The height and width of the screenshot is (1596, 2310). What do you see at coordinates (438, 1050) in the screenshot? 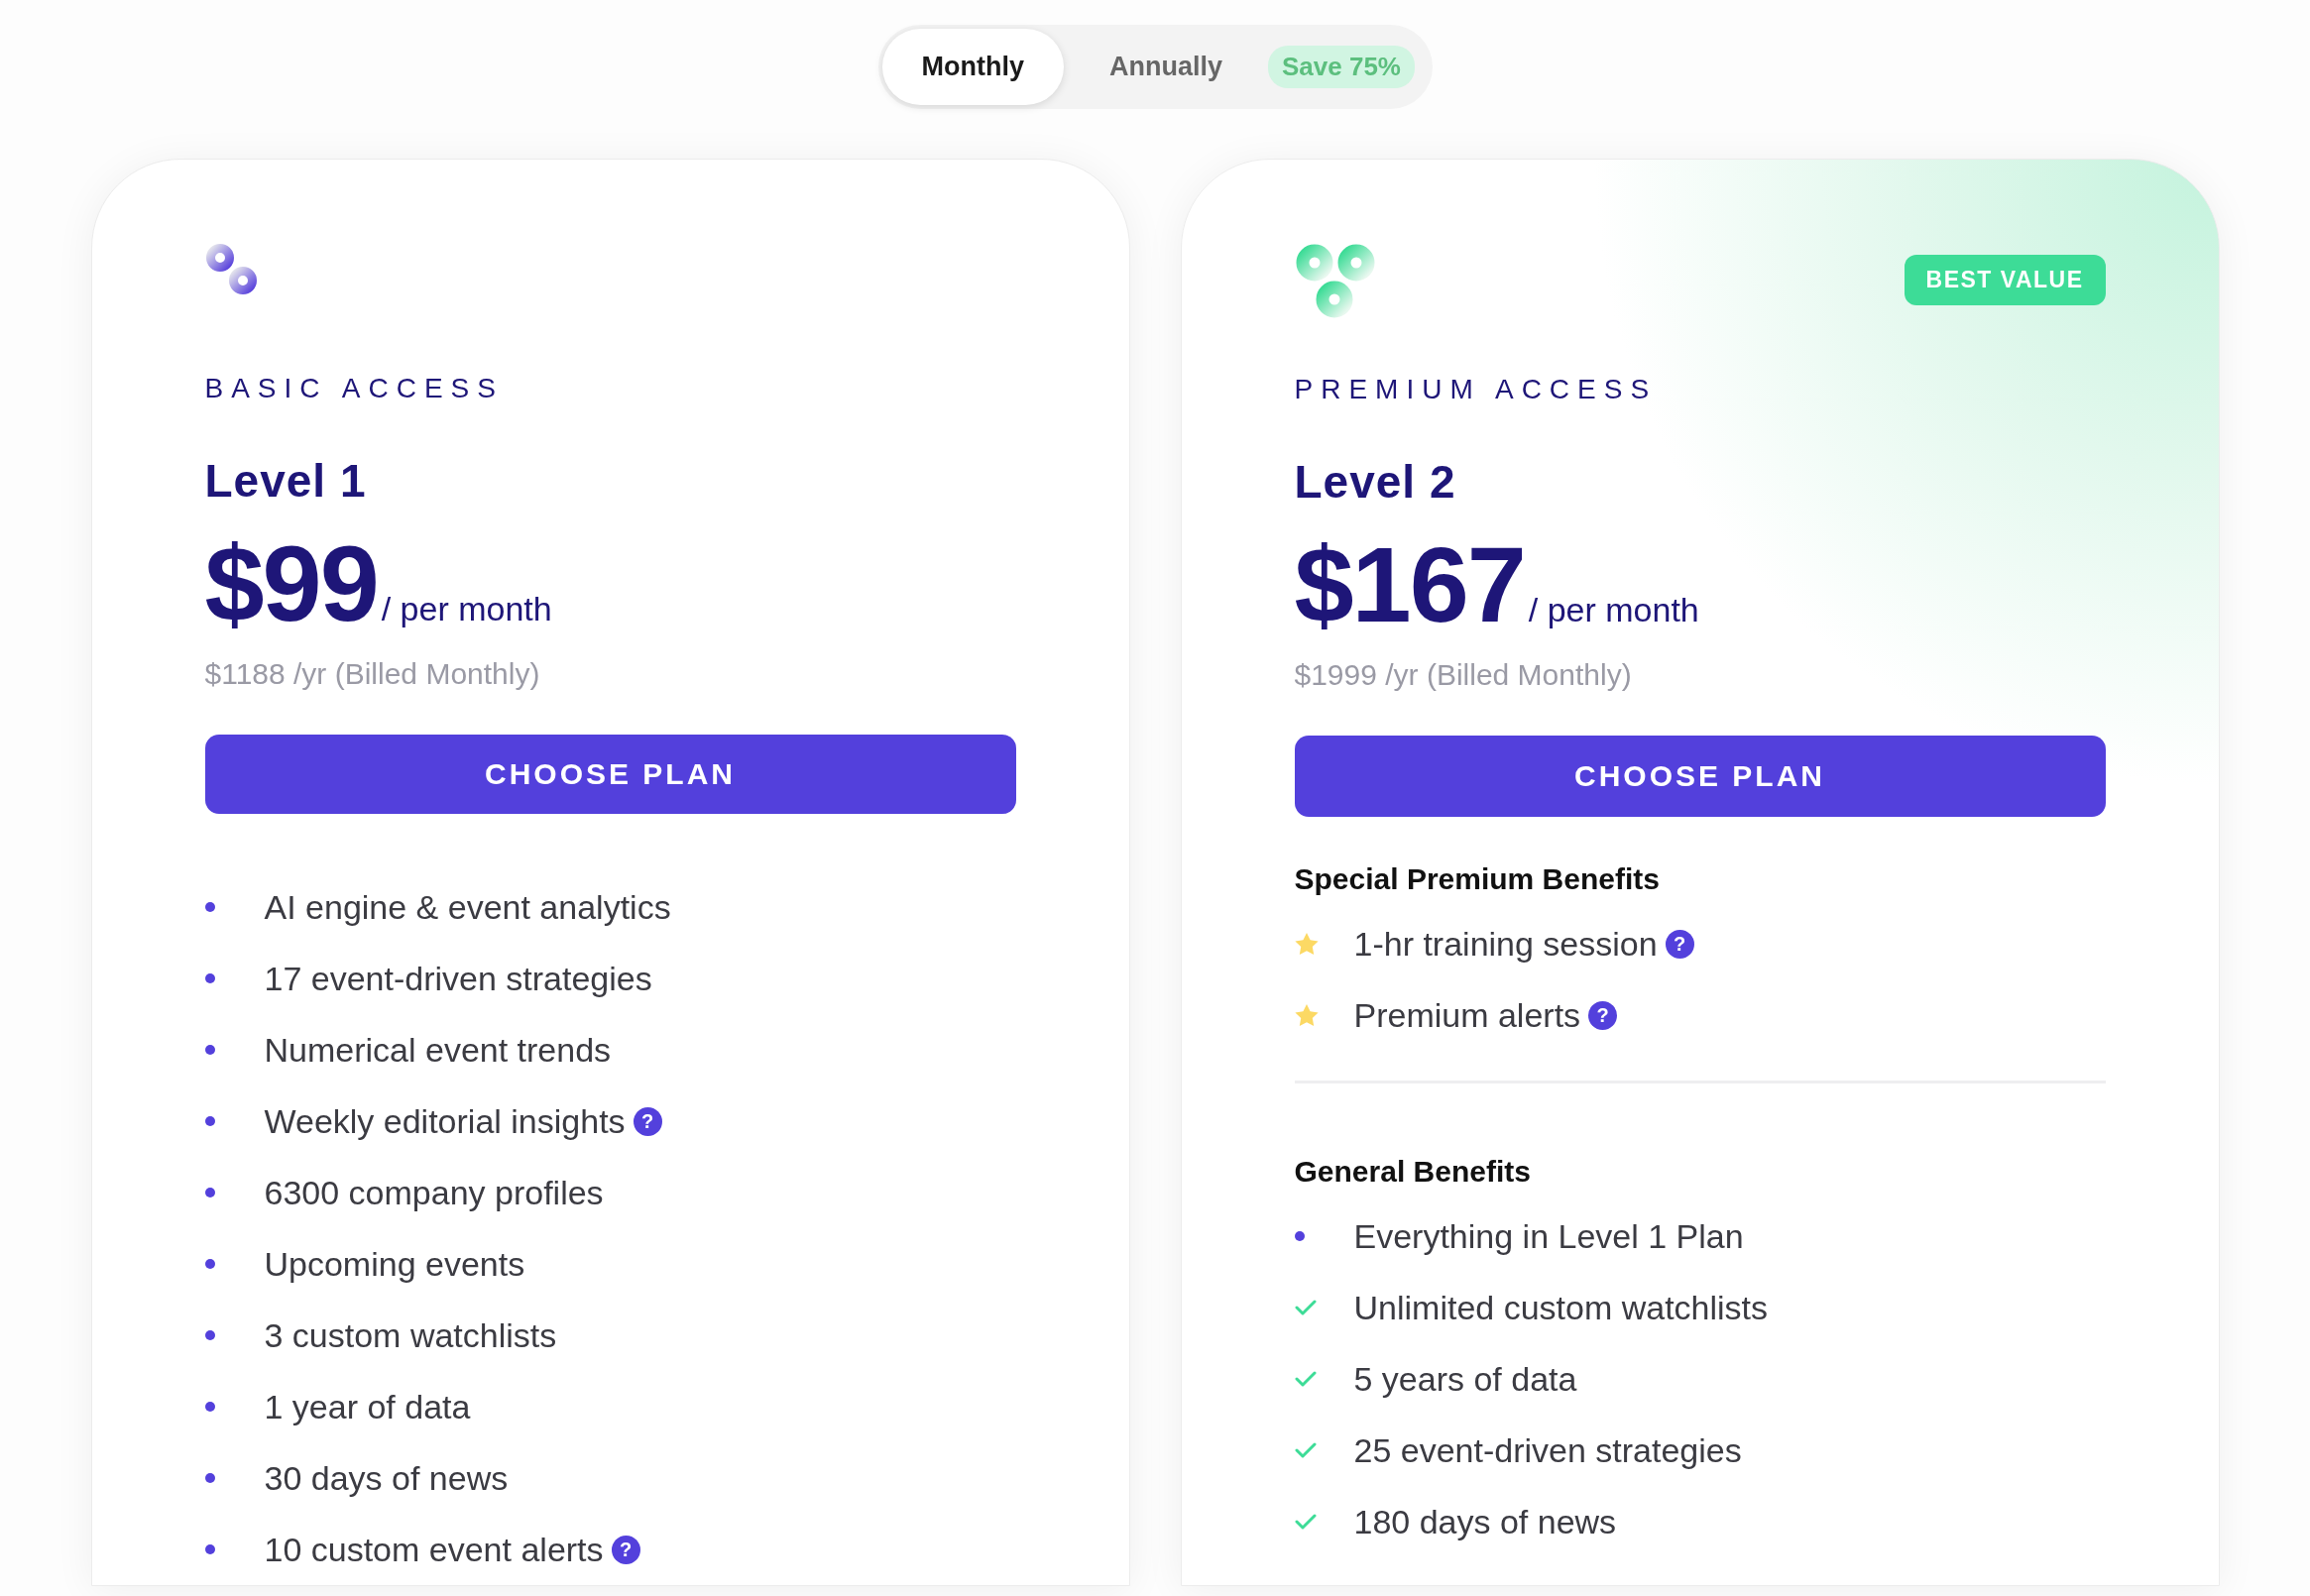
I see `feature-text: Numerical event trends` at bounding box center [438, 1050].